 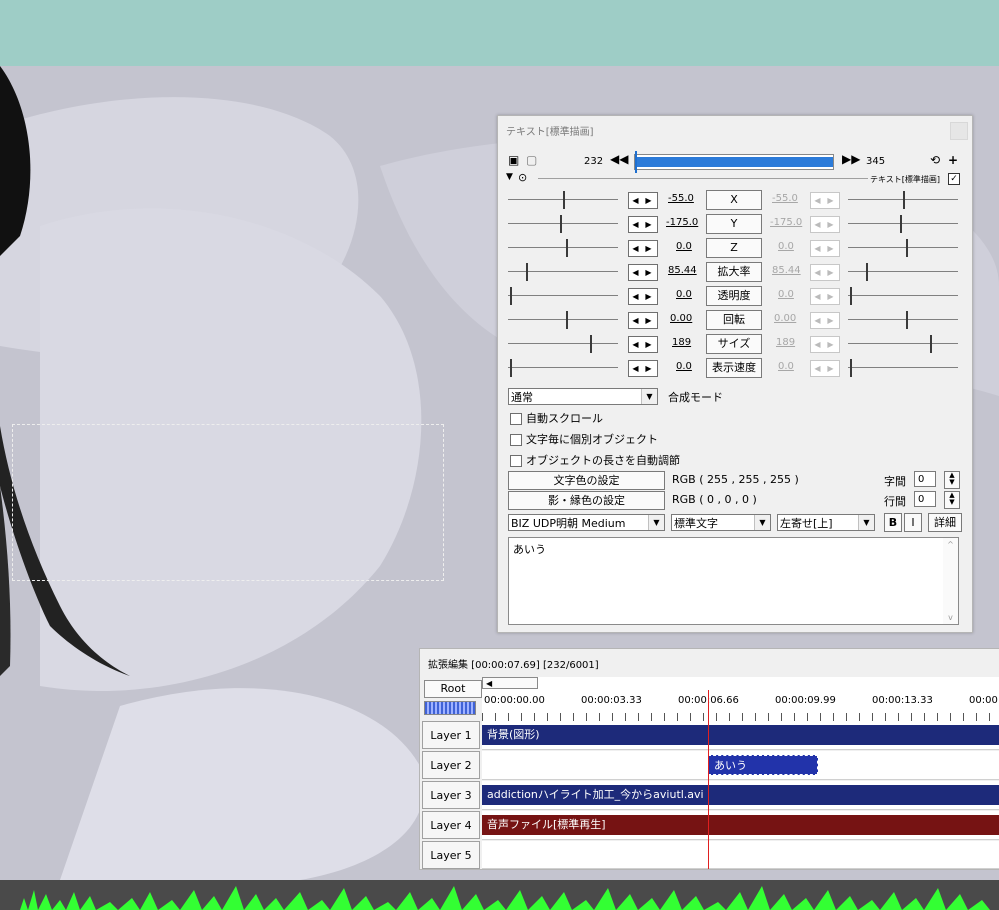 I want to click on track-button-size: サイズ, so click(x=734, y=344).